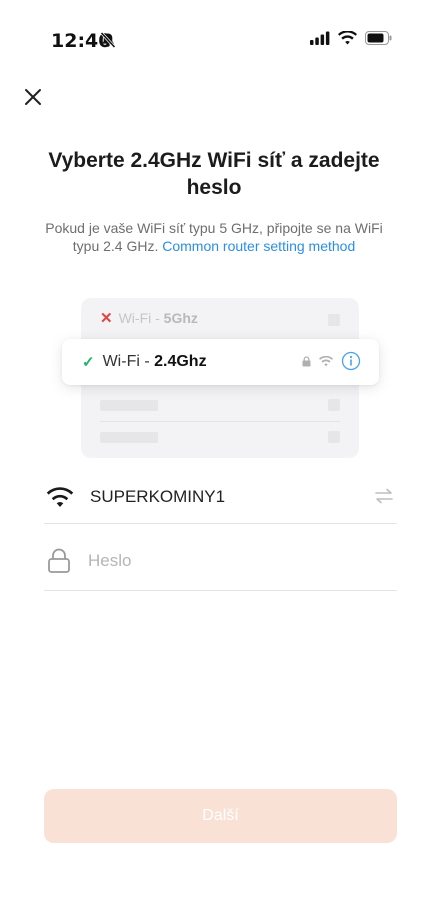  Describe the element at coordinates (228, 560) in the screenshot. I see `password-input` at that location.